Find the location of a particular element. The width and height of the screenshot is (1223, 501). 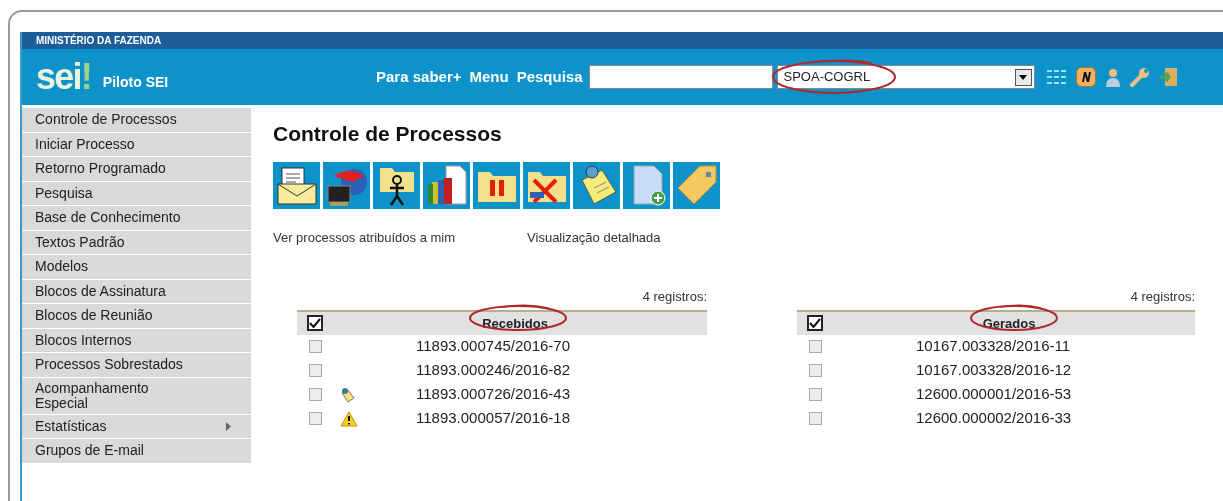

sidebar-item: Blocos Internos is located at coordinates (136, 340).